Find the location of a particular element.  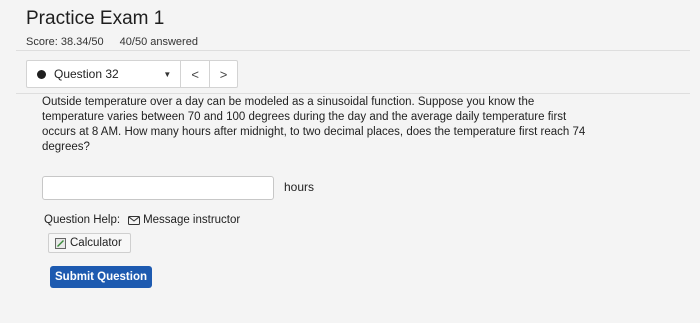

message-instructor-link: Message instructor is located at coordinates (184, 220).